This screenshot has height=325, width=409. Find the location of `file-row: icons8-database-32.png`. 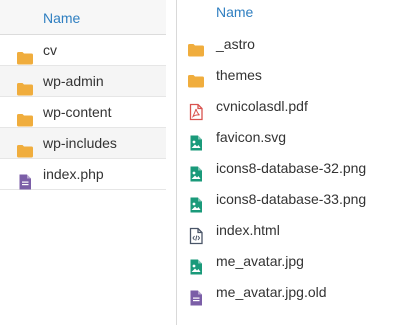

file-row: icons8-database-32.png is located at coordinates (293, 168).